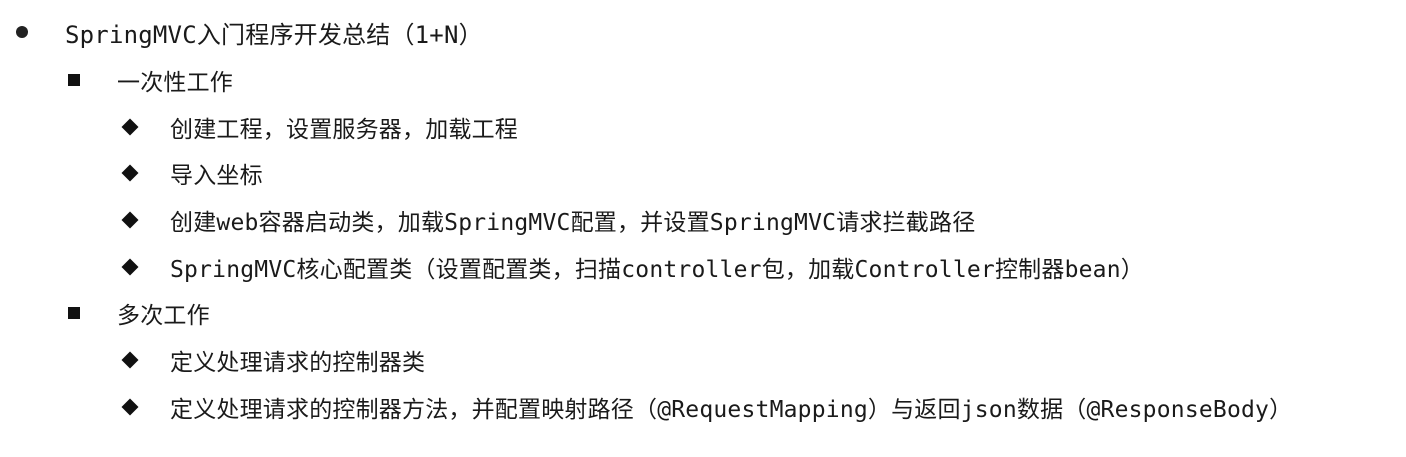 Image resolution: width=1406 pixels, height=457 pixels. I want to click on list-item: 导入坐标, so click(192, 173).